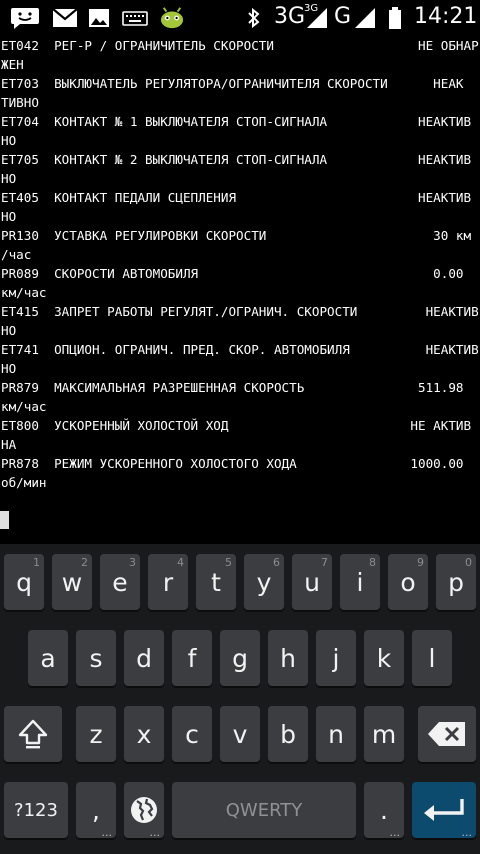 This screenshot has width=480, height=854. I want to click on key-label: j, so click(336, 658).